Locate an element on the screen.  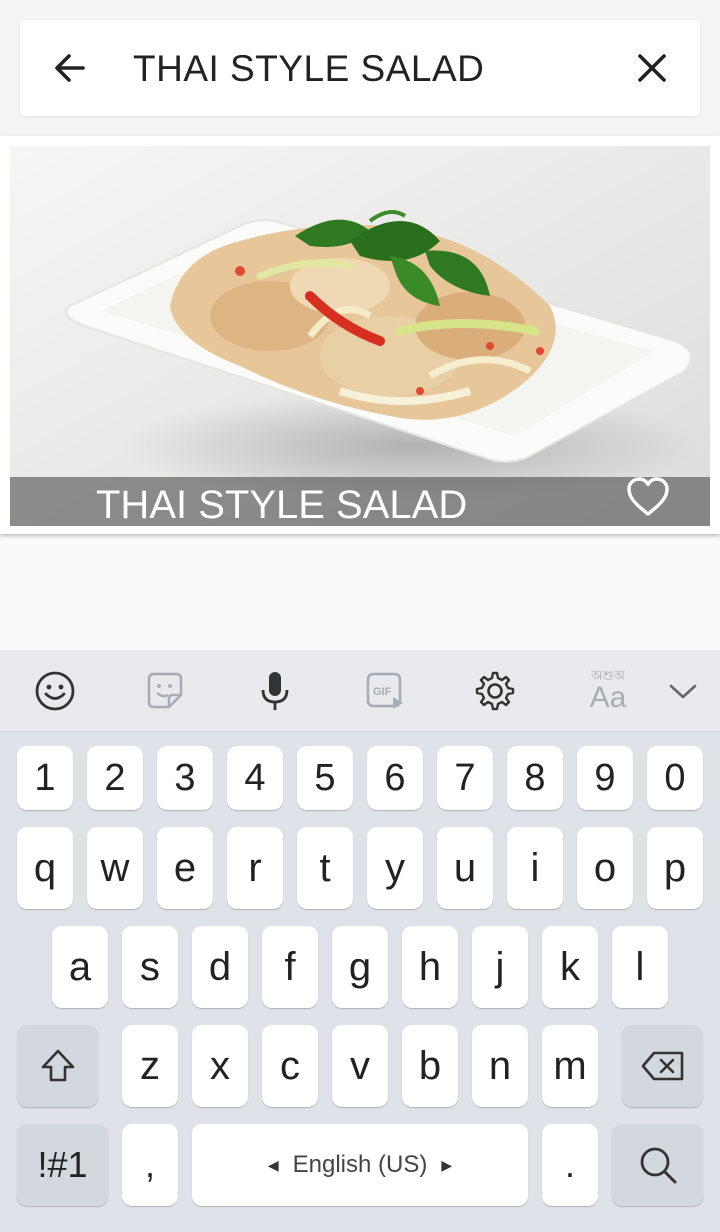
key-4: 4 is located at coordinates (255, 778).